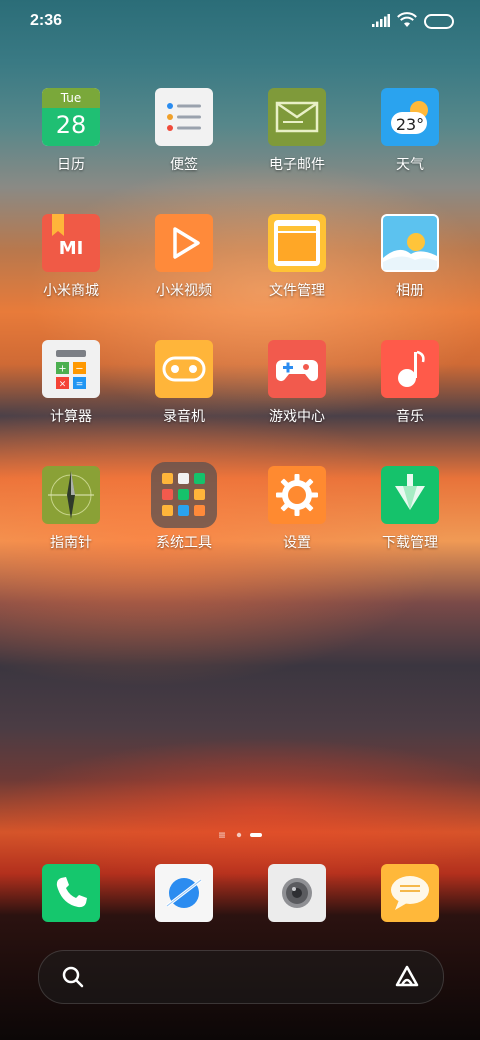 The image size is (480, 1040). I want to click on app-download-manager: 下载管理, so click(410, 509).